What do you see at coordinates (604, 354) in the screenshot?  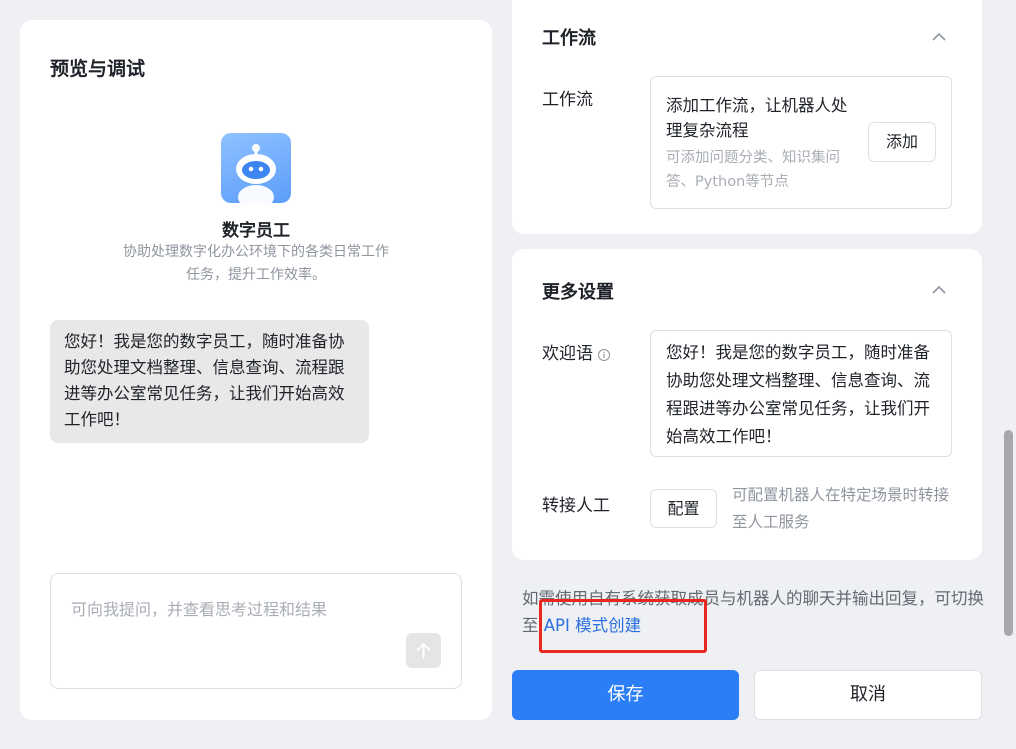 I see `info-icon` at bounding box center [604, 354].